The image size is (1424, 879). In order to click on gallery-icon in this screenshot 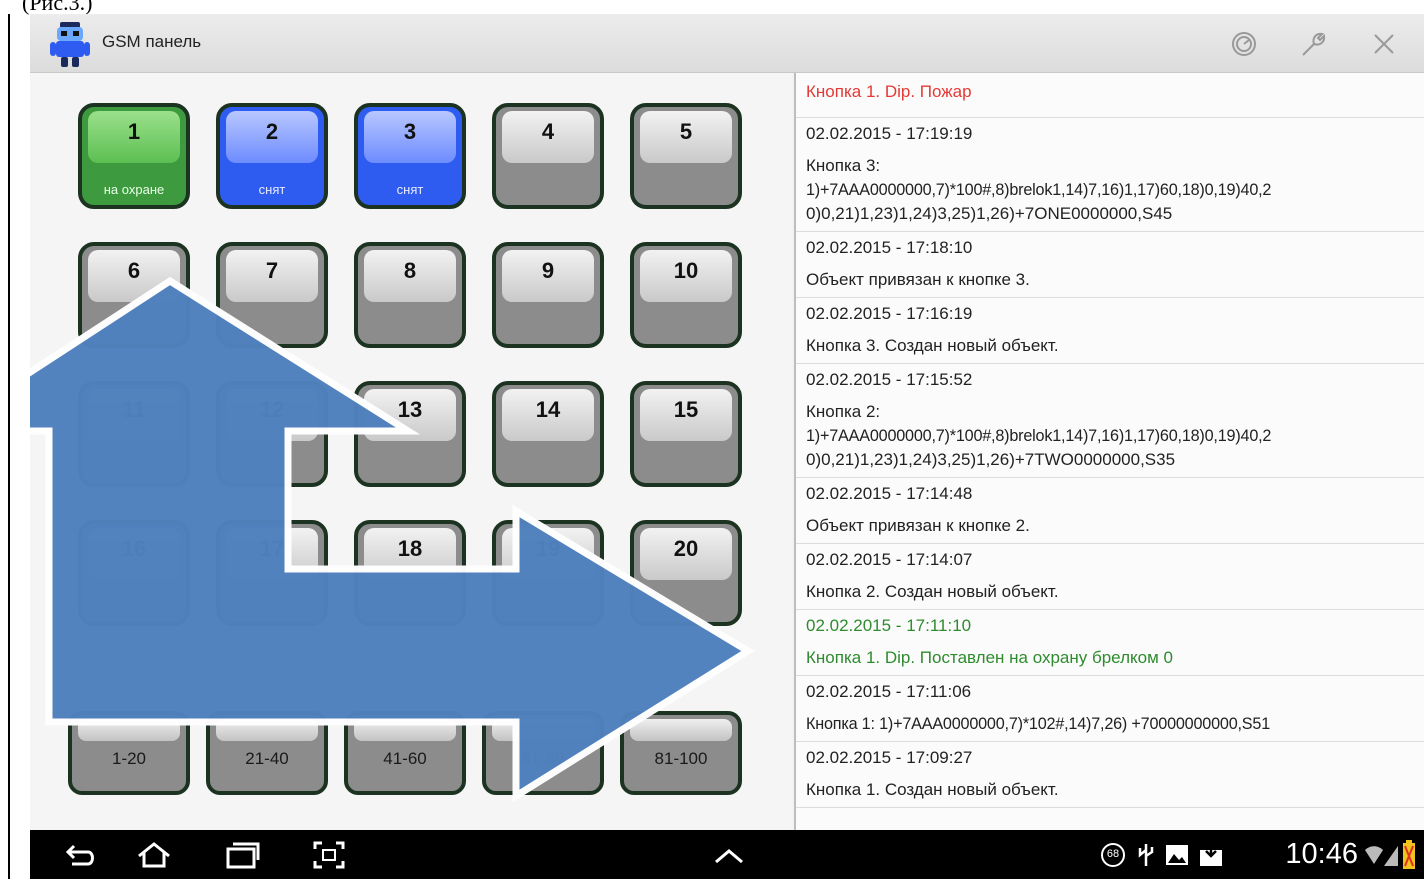, I will do `click(1177, 855)`.